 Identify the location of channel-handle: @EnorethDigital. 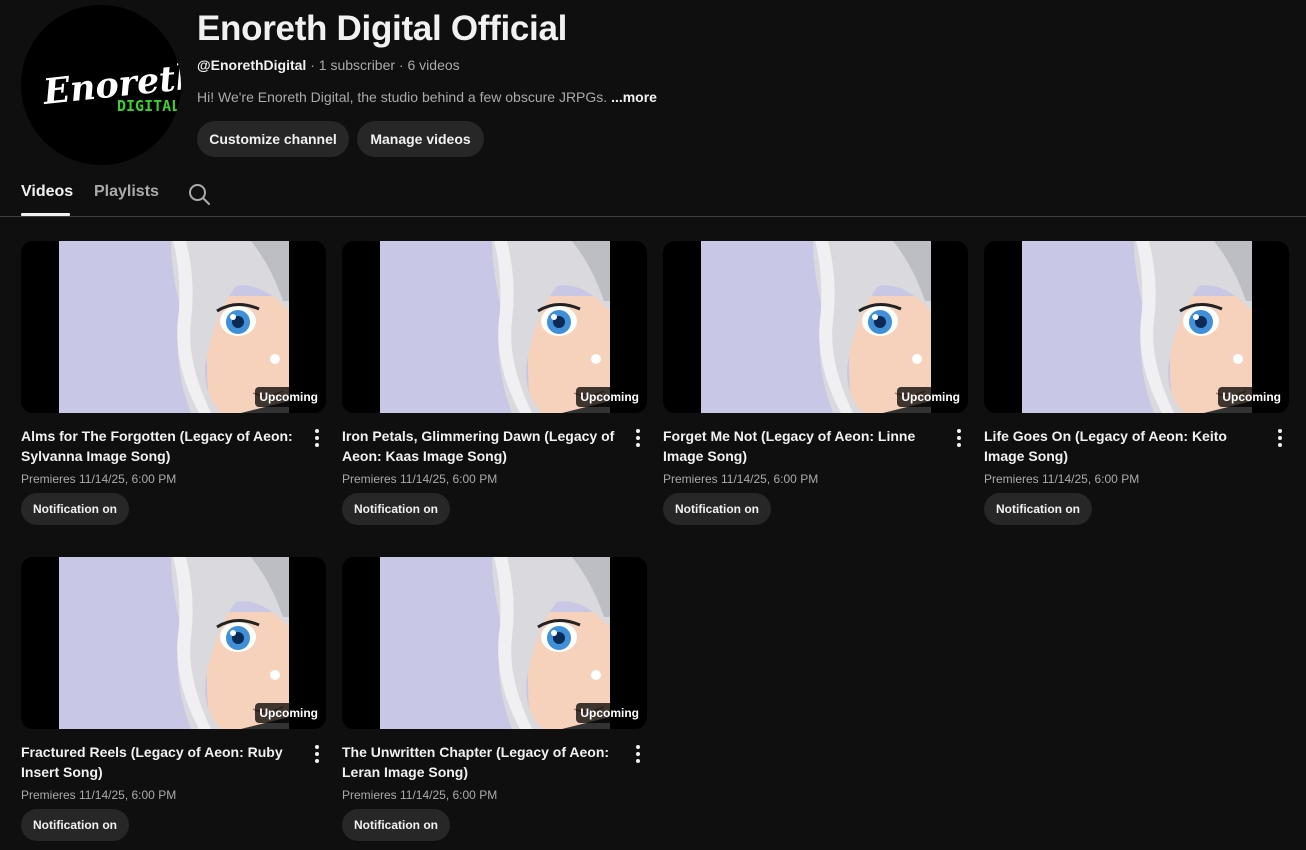
(252, 65).